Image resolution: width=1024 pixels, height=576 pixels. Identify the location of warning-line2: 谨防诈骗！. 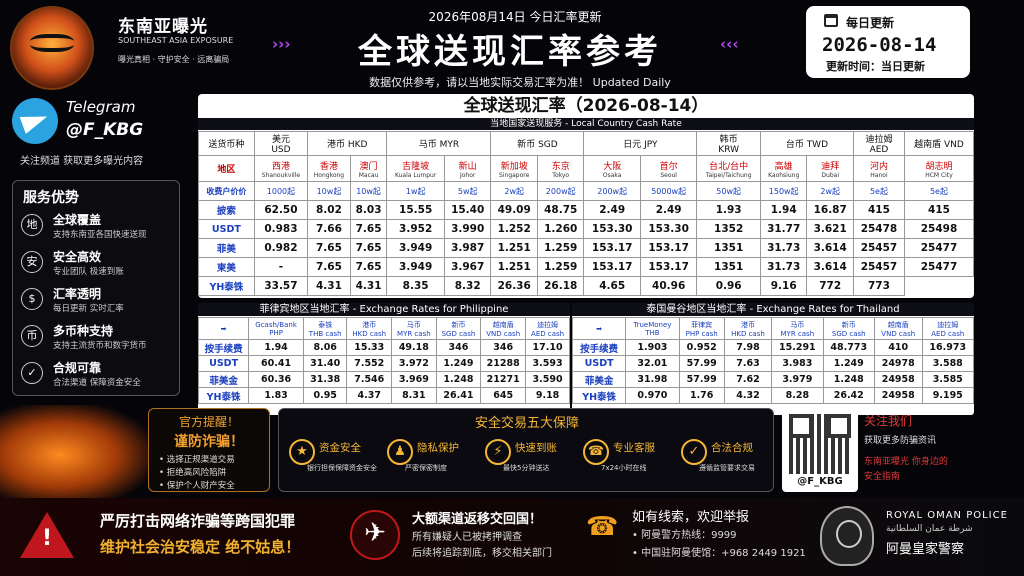
(209, 442).